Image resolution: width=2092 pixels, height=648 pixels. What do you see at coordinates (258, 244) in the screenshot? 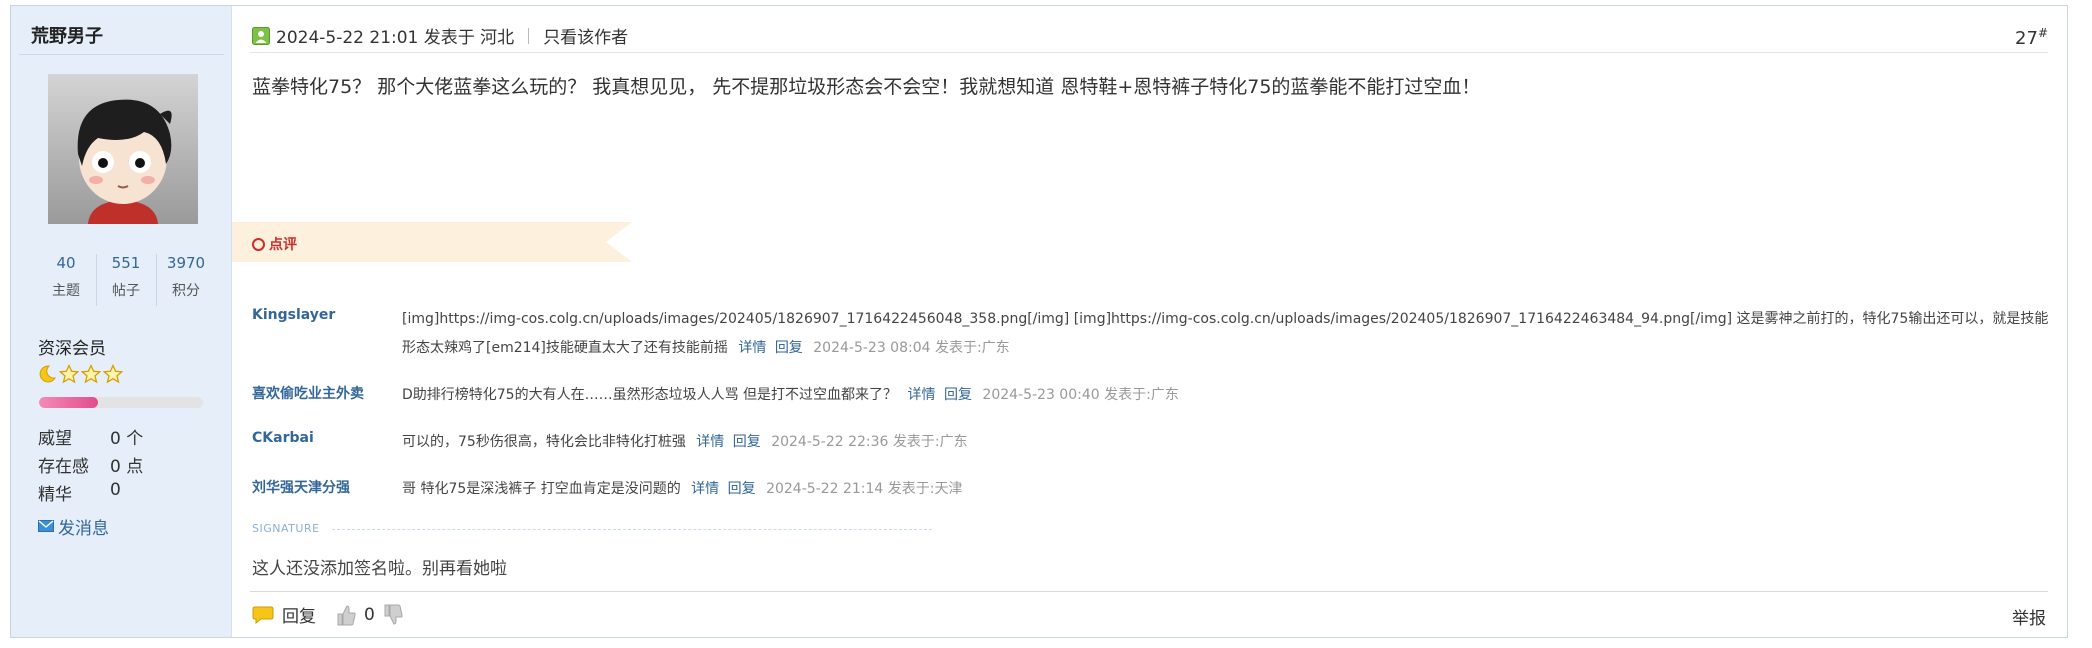
I see `circle-icon` at bounding box center [258, 244].